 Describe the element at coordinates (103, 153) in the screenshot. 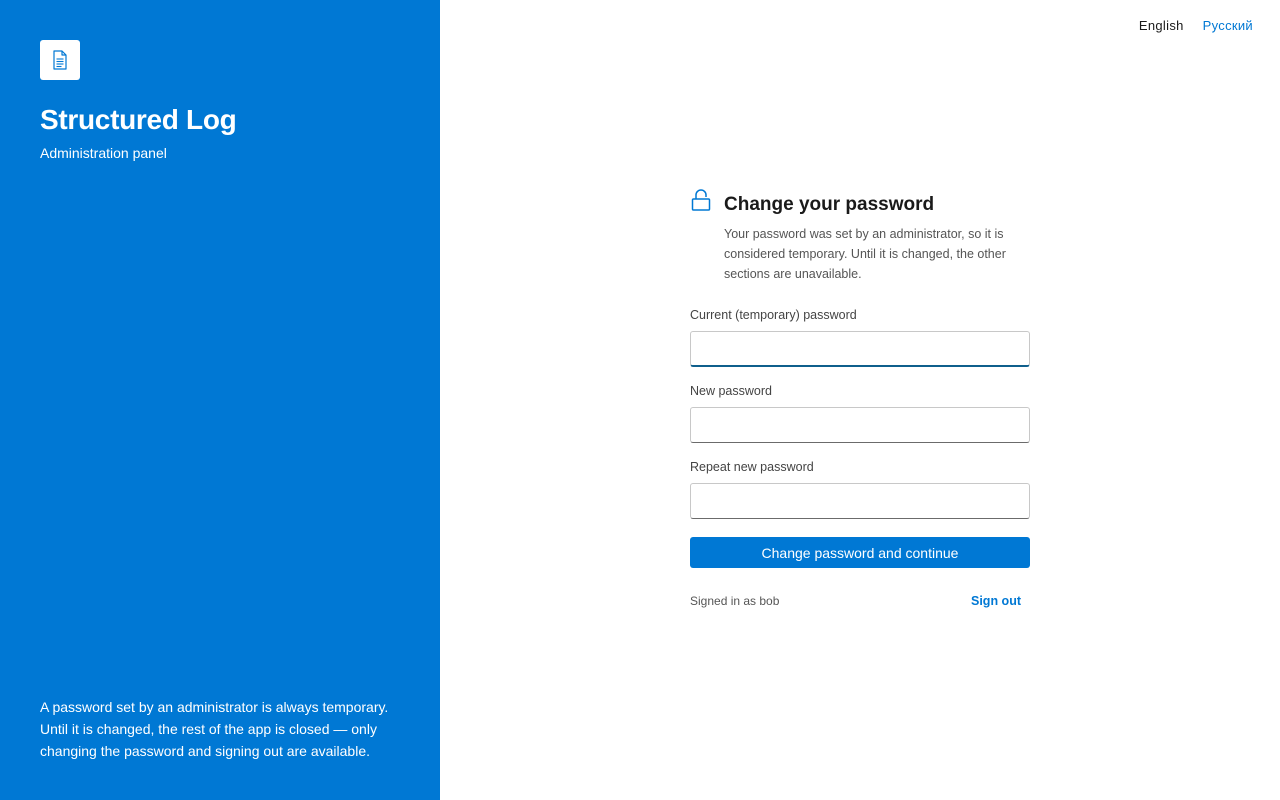

I see `app-subtitle: Administration panel` at that location.